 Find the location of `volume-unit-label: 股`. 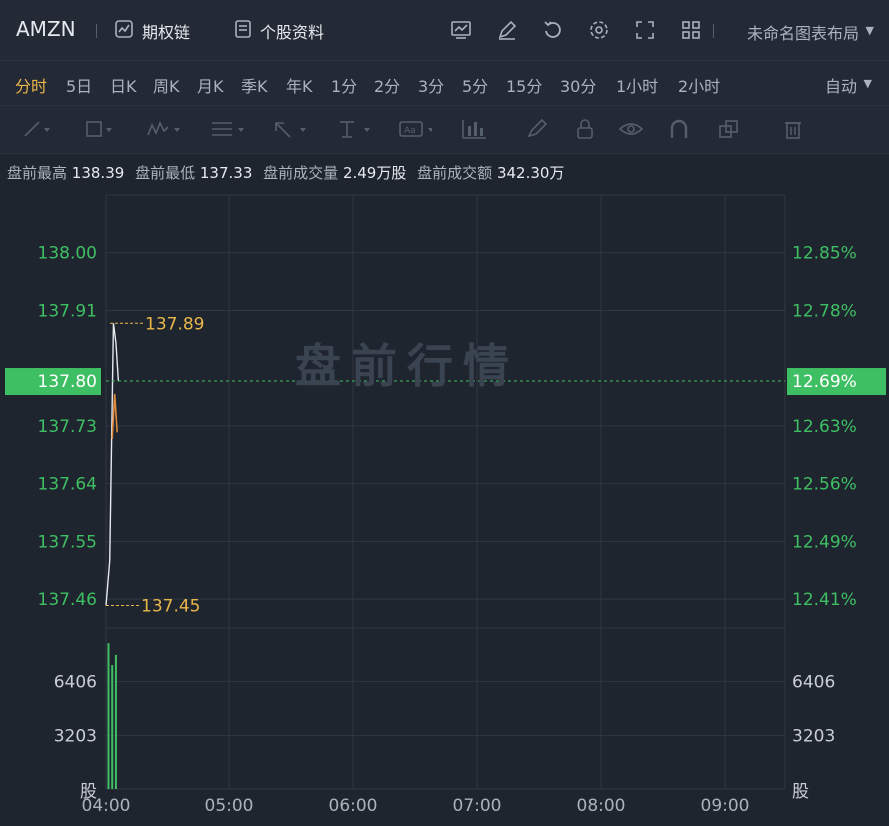

volume-unit-label: 股 is located at coordinates (800, 792).